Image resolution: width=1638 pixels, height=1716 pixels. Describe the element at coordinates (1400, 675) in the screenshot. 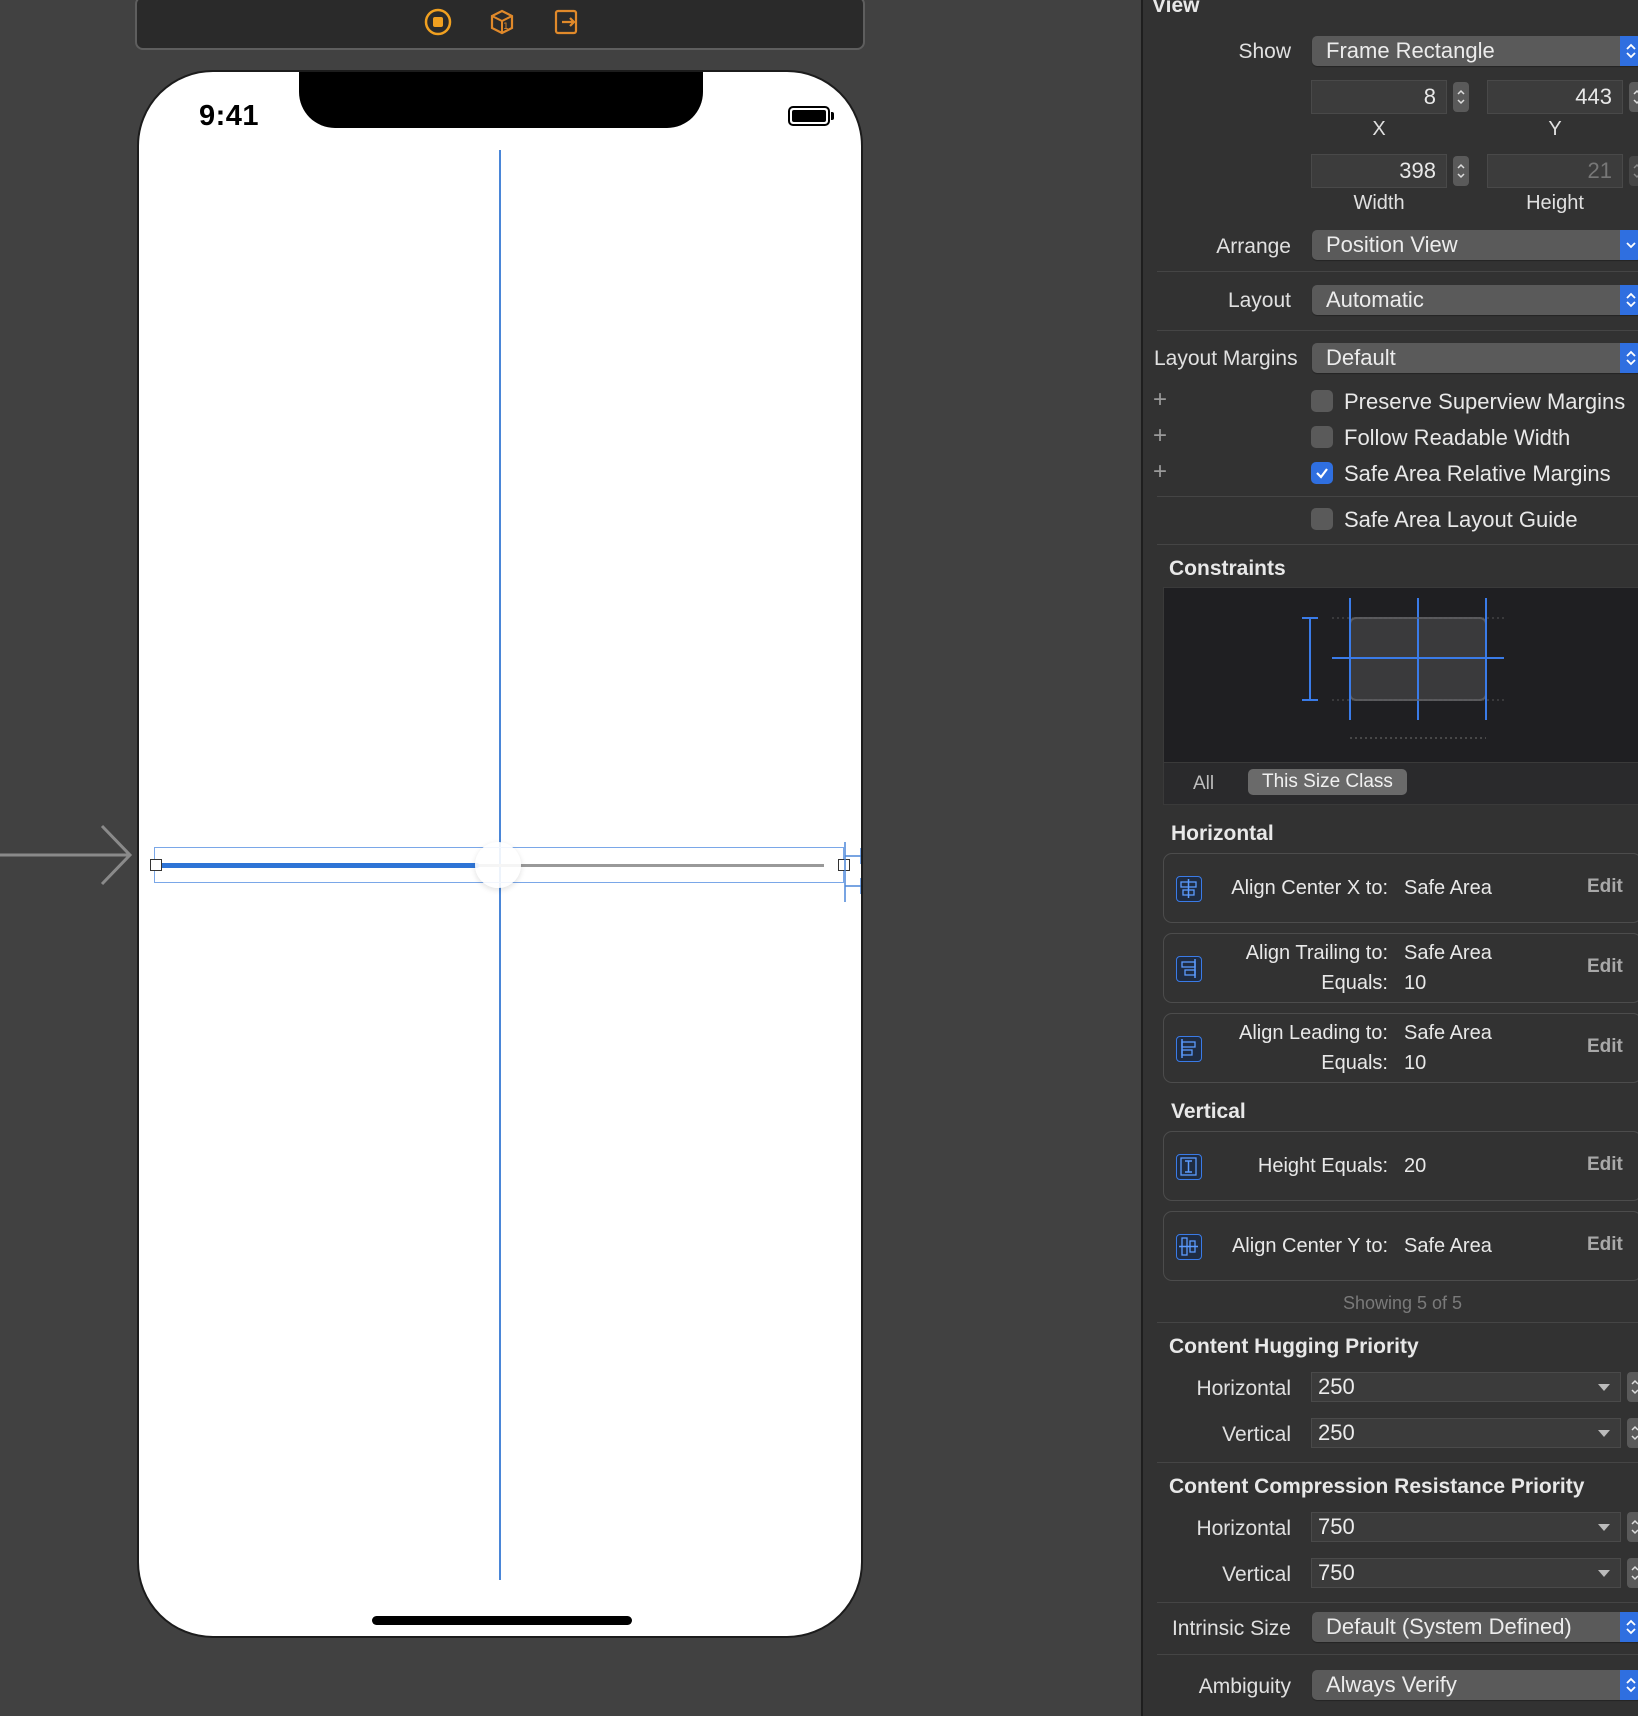

I see `constraints-diagram` at that location.